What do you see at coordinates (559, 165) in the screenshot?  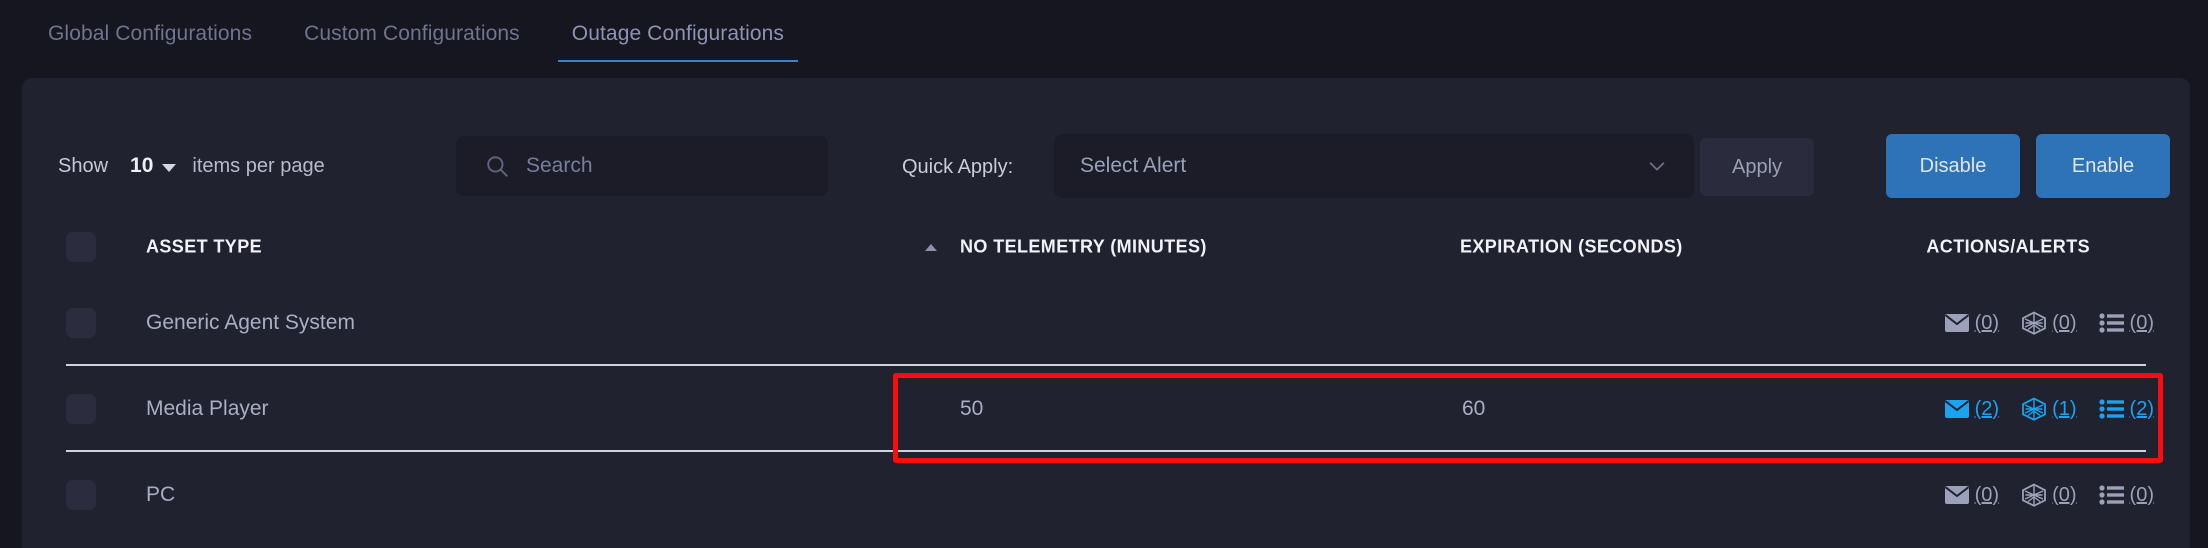 I see `search-placeholder: Search` at bounding box center [559, 165].